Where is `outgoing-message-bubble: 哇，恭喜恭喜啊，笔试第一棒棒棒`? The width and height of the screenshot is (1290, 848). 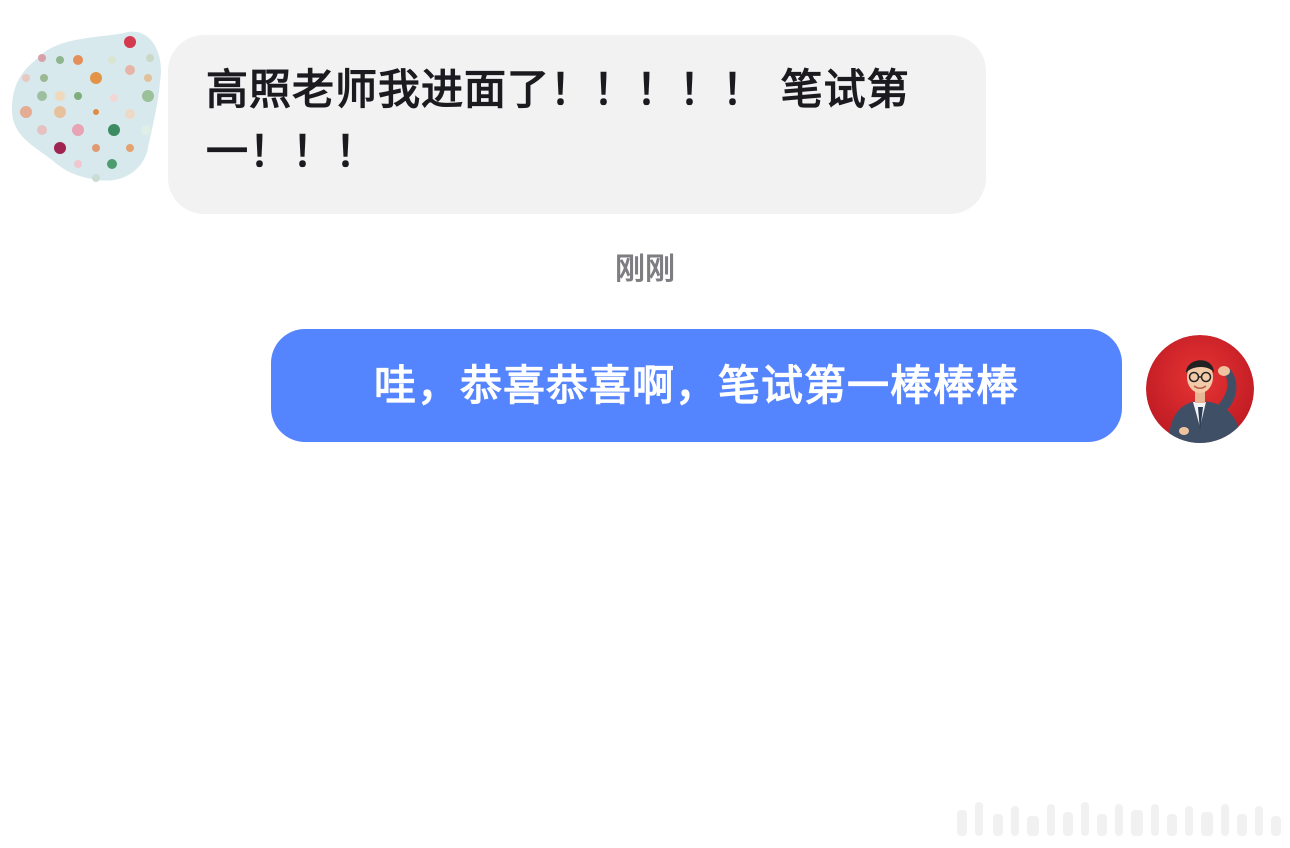 outgoing-message-bubble: 哇，恭喜恭喜啊，笔试第一棒棒棒 is located at coordinates (696, 385).